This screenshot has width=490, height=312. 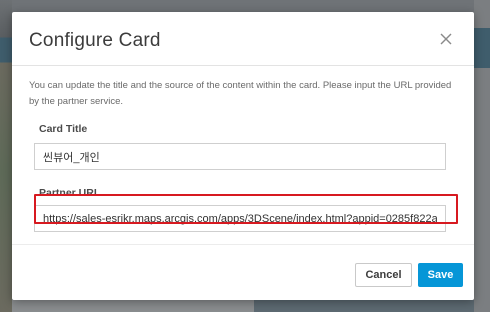 What do you see at coordinates (364, 306) in the screenshot?
I see `background-bottom-bar` at bounding box center [364, 306].